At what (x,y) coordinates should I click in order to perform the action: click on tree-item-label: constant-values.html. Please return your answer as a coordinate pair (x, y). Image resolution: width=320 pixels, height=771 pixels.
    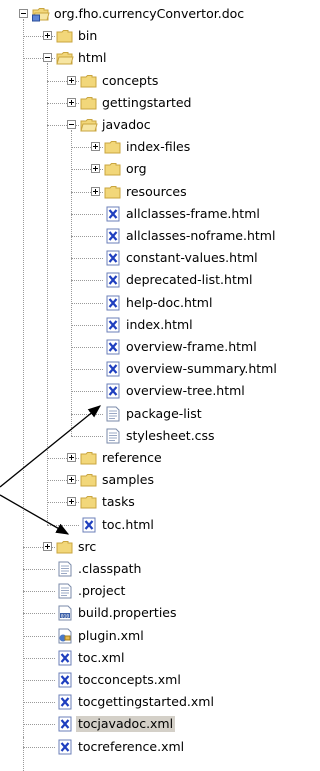
    Looking at the image, I should click on (192, 257).